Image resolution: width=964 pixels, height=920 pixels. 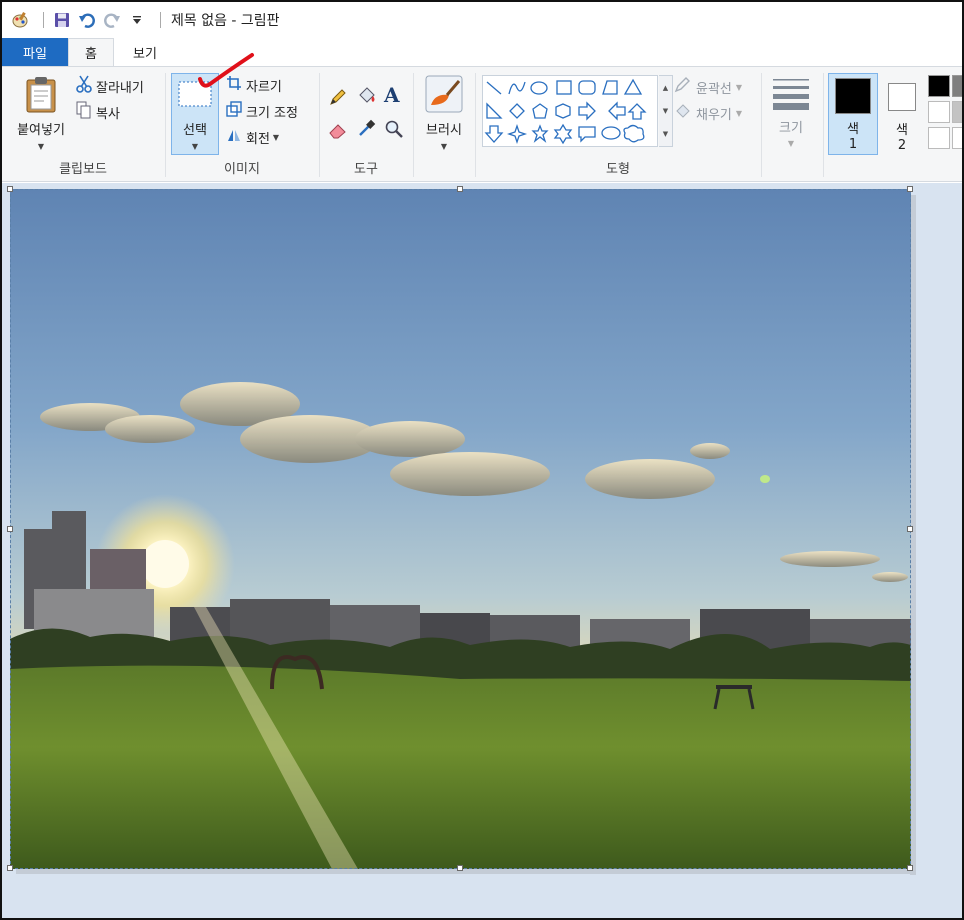 What do you see at coordinates (242, 169) in the screenshot?
I see `image-group-label: 이미지` at bounding box center [242, 169].